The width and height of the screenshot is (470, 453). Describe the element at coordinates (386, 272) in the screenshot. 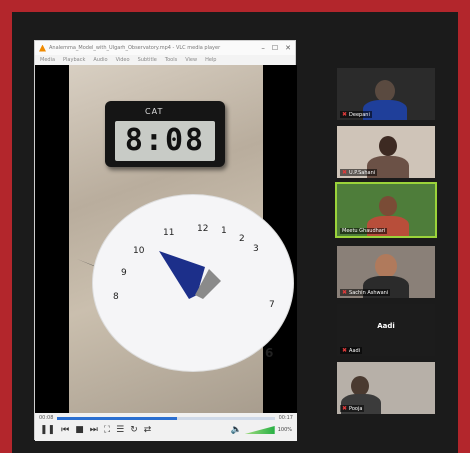

I see `participant-tile: ✖ Sachin Ashwani` at that location.